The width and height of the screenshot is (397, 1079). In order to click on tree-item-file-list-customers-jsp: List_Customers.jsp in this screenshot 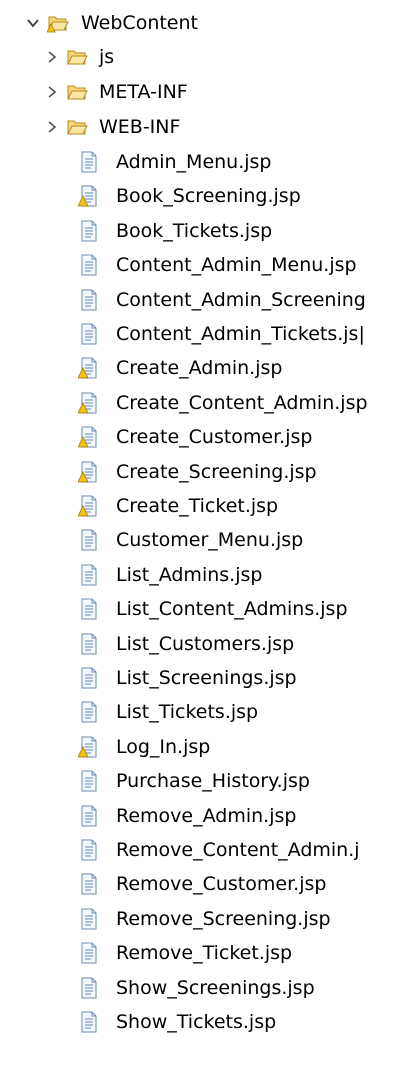, I will do `click(198, 644)`.